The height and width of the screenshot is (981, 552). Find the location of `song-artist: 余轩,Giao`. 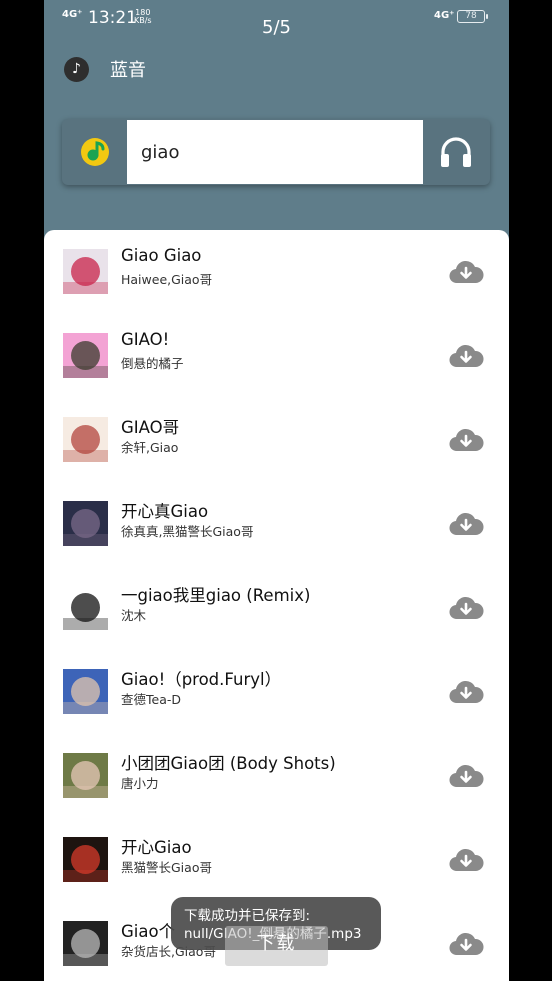

song-artist: 余轩,Giao is located at coordinates (150, 447).